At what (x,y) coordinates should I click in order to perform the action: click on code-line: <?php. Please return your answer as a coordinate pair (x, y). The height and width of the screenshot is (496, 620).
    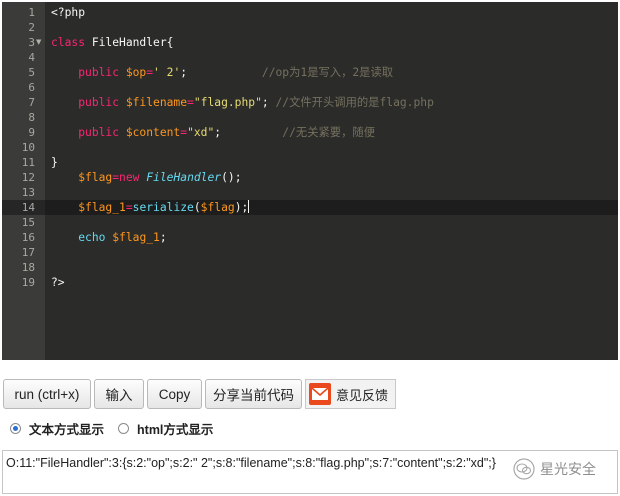
    Looking at the image, I should click on (68, 12).